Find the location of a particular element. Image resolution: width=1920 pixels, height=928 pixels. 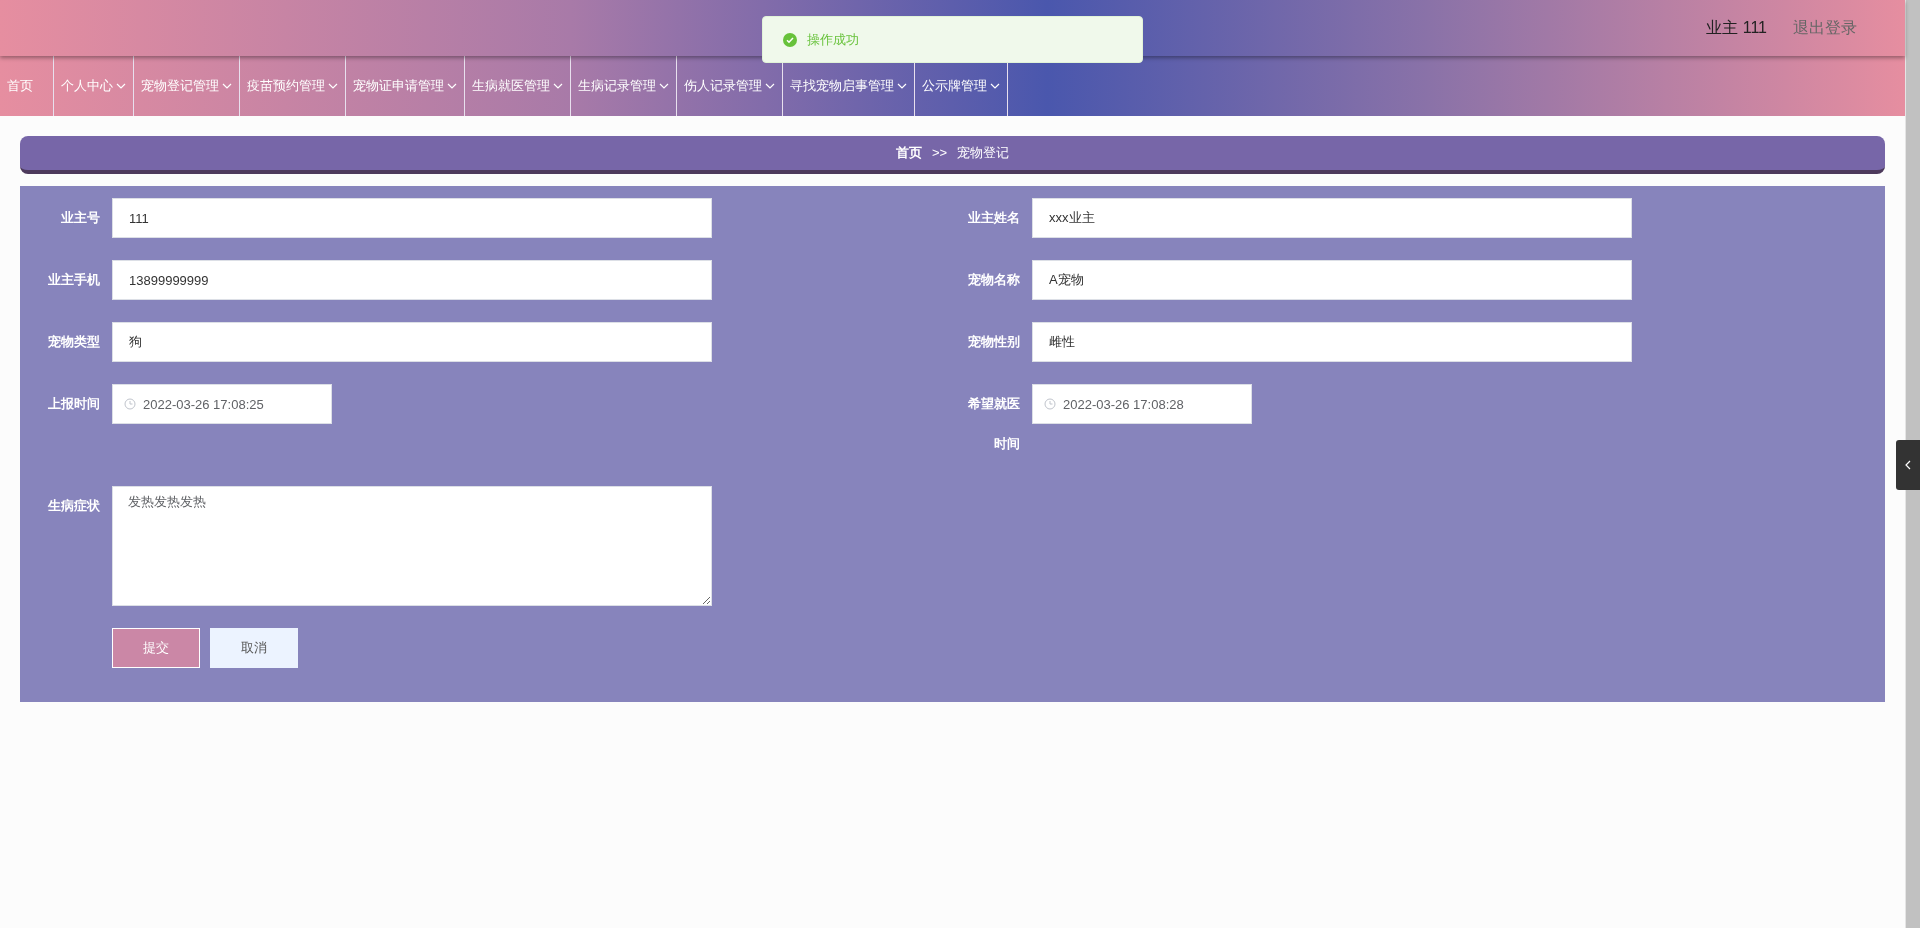

input-field: 13899999999 is located at coordinates (412, 280).